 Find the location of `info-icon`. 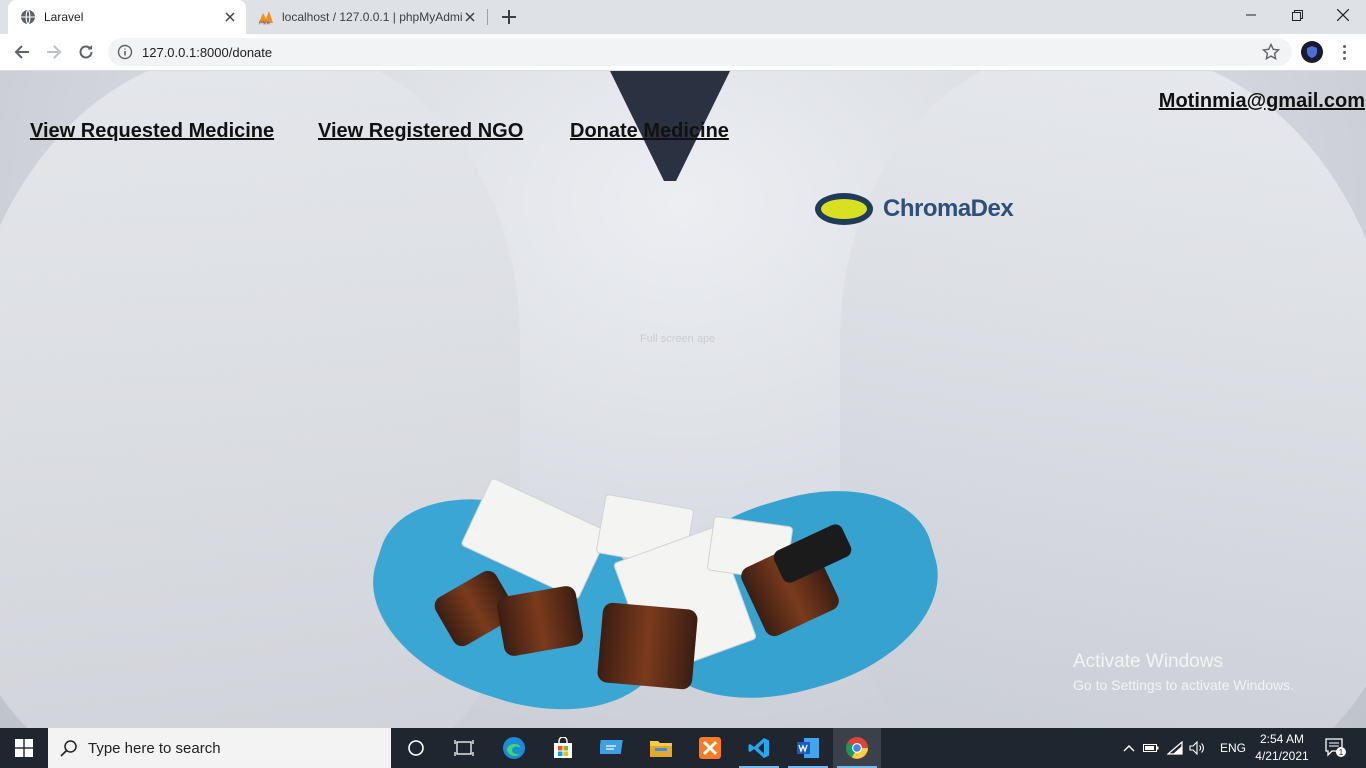

info-icon is located at coordinates (125, 52).